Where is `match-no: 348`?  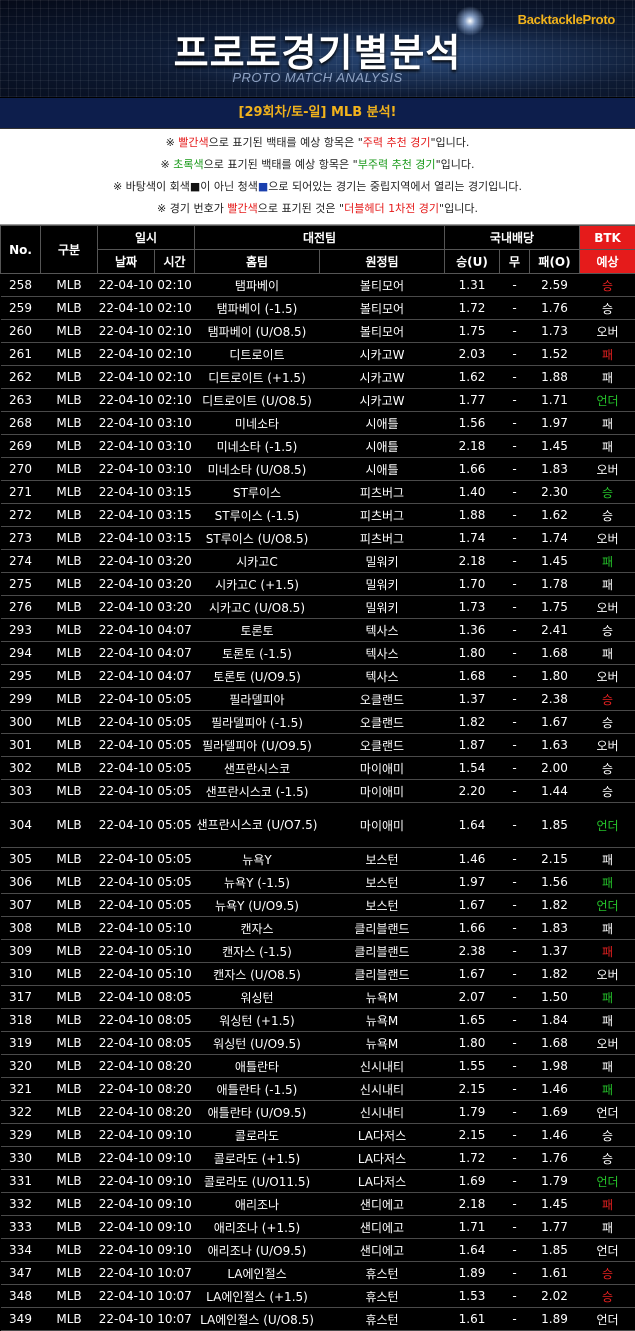
match-no: 348 is located at coordinates (21, 1296).